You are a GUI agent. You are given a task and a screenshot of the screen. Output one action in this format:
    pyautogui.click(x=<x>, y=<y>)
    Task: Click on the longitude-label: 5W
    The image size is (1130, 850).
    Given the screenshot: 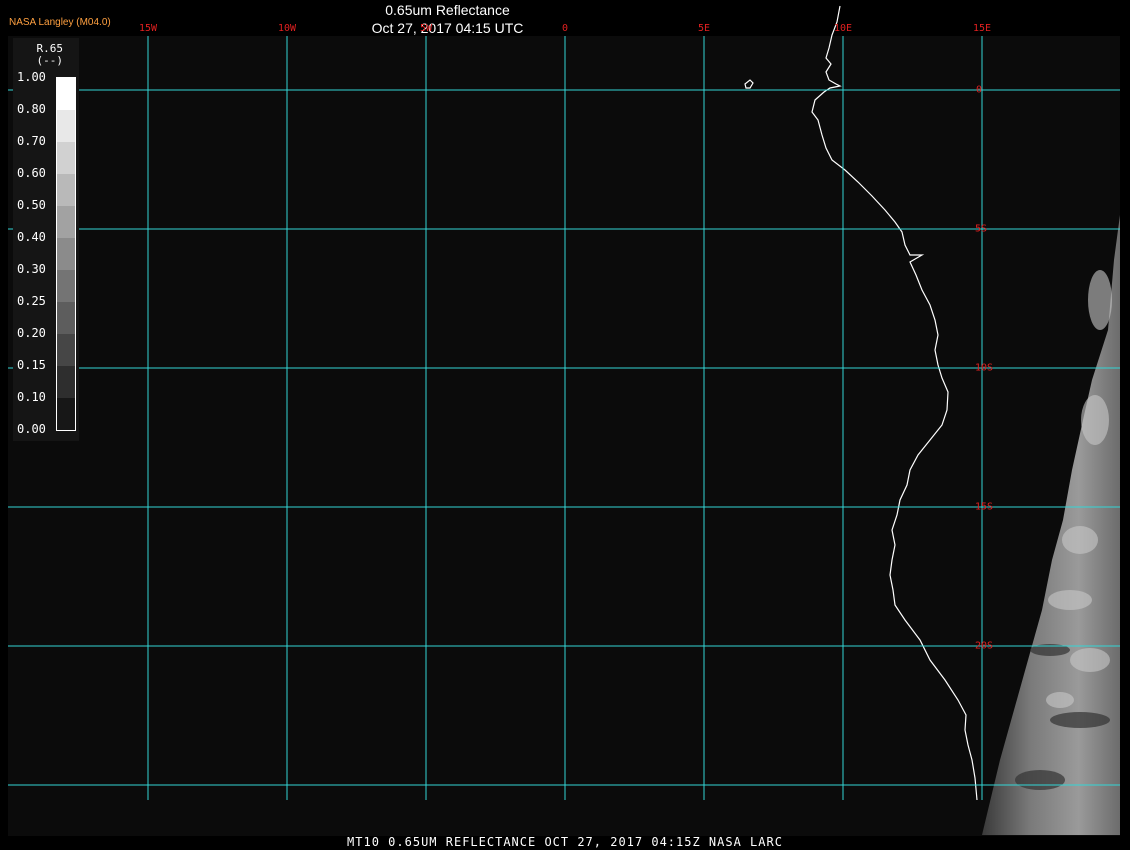 What is the action you would take?
    pyautogui.click(x=426, y=28)
    